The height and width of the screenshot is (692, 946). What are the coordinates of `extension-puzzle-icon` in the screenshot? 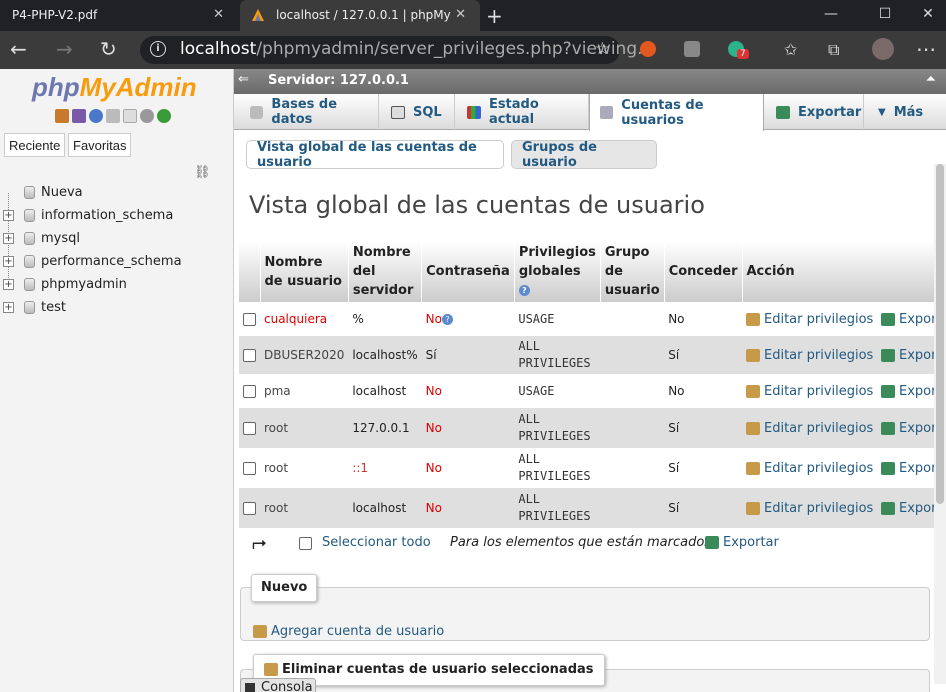 It's located at (692, 49).